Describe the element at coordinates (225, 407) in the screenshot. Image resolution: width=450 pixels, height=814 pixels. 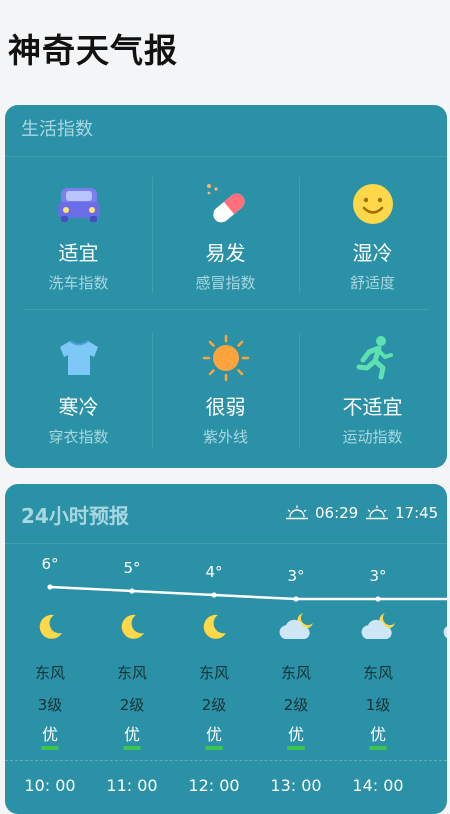
I see `uv-value: 很弱` at that location.